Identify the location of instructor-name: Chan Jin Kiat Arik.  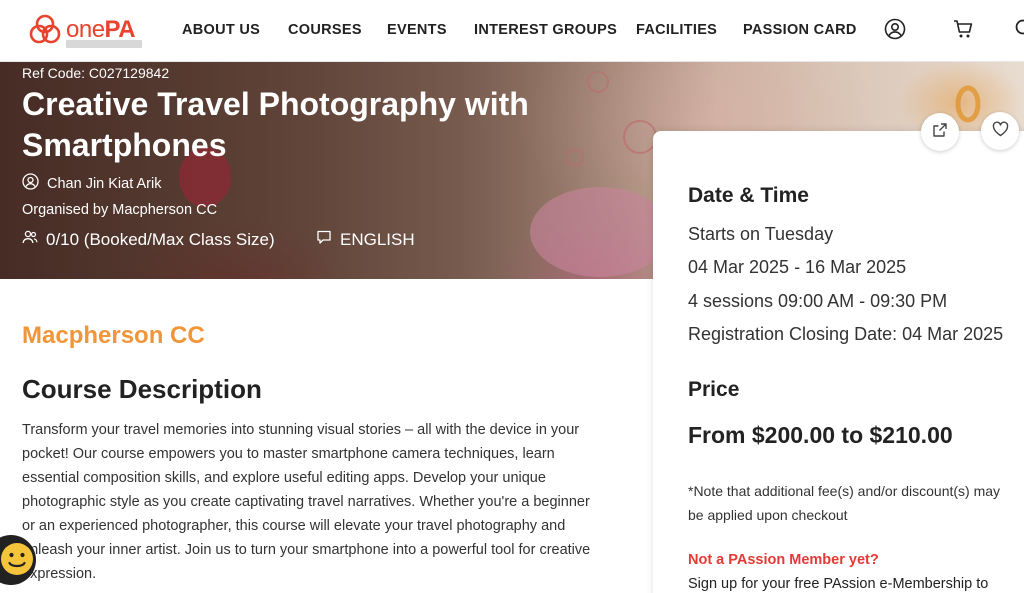
(104, 183).